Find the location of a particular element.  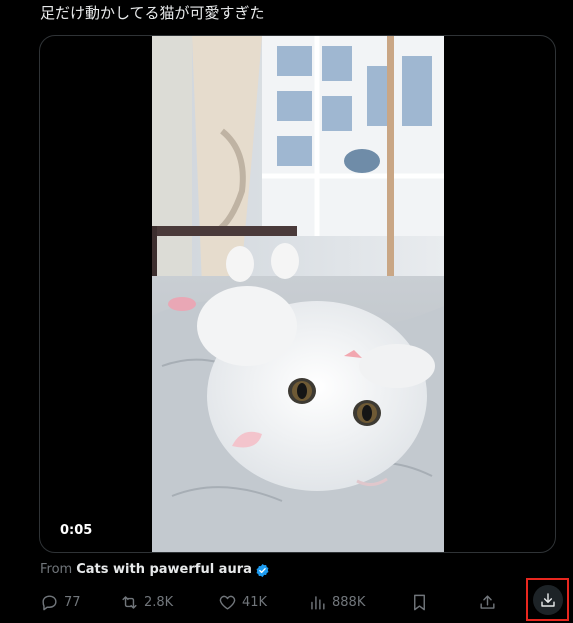

bookmark-icon is located at coordinates (419, 602).